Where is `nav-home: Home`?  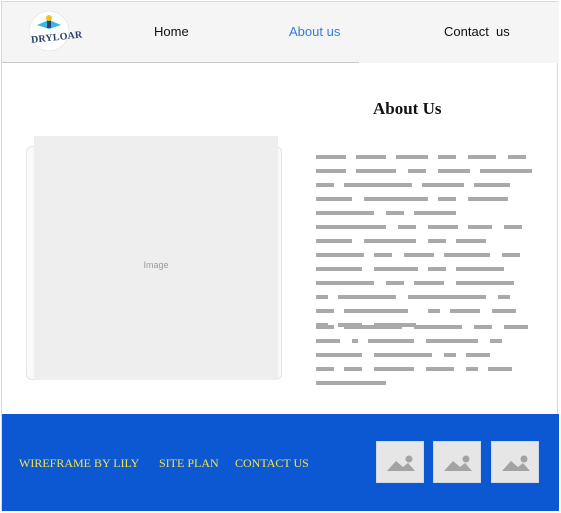 nav-home: Home is located at coordinates (171, 31).